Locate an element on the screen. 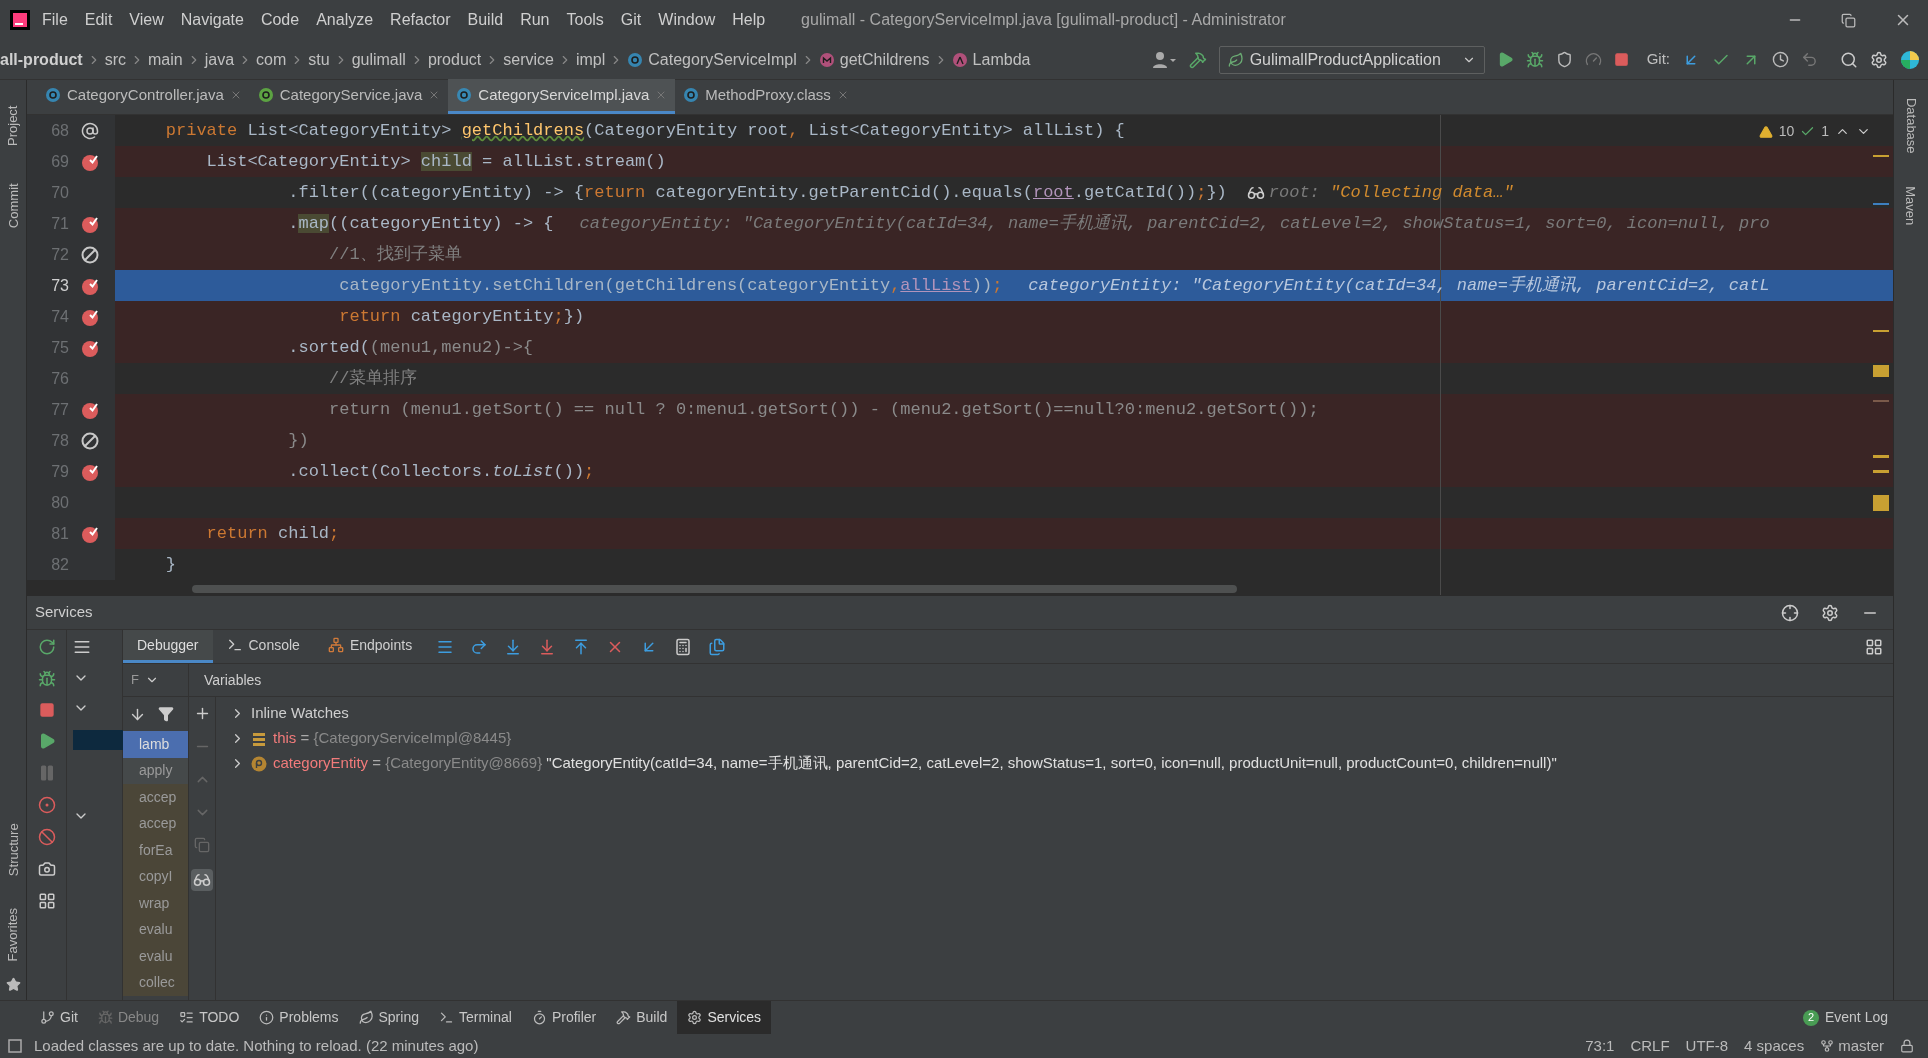 Image resolution: width=1928 pixels, height=1058 pixels. editor-tab: CategoryService.java is located at coordinates (349, 96).